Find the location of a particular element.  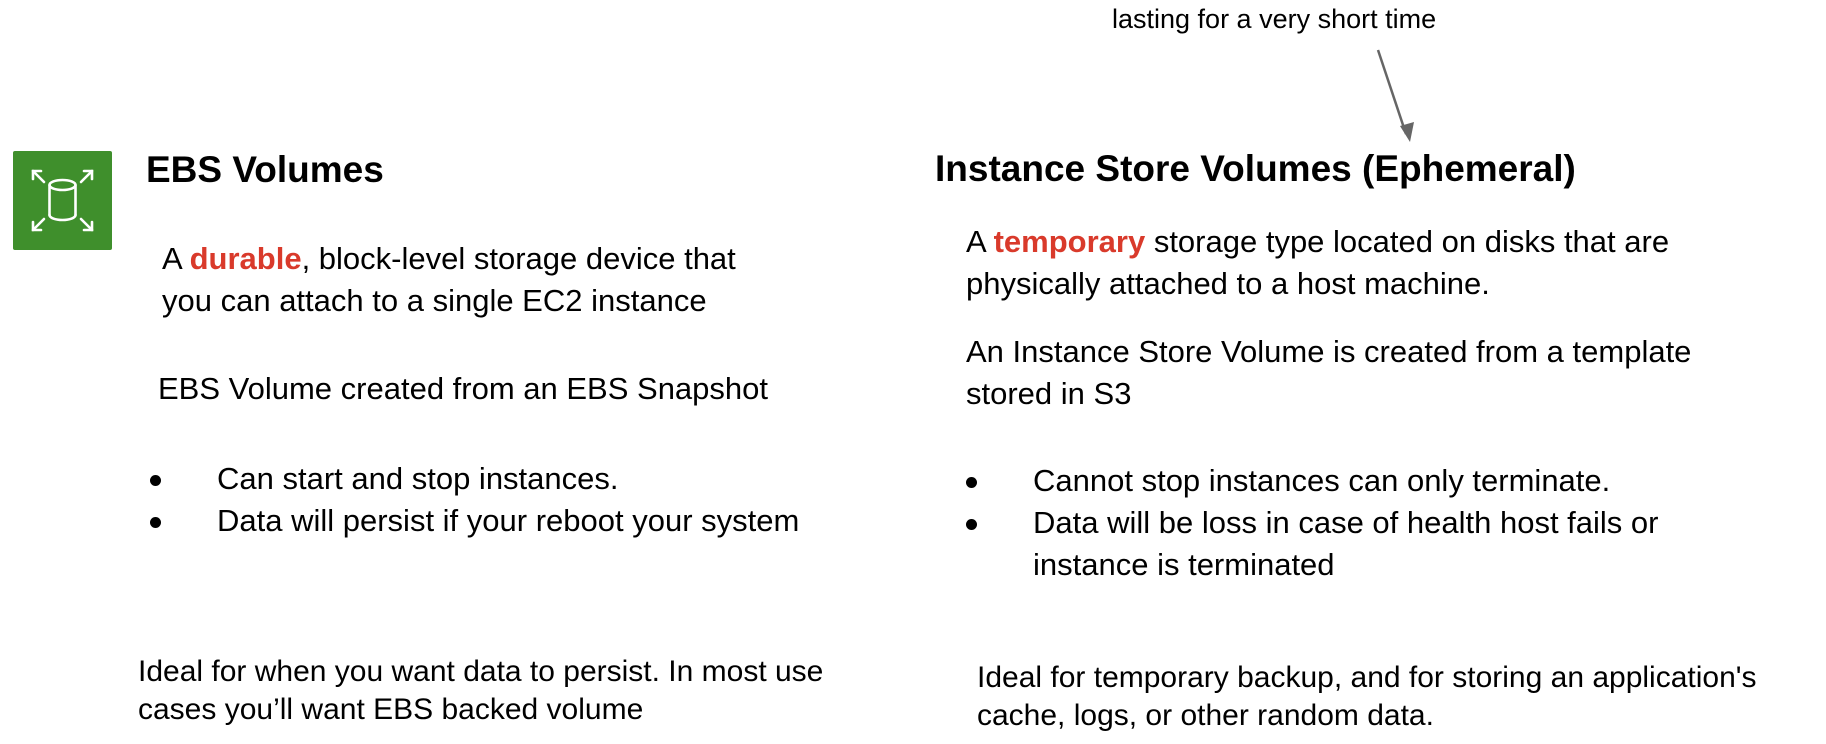

annotation-text: lasting for a very short time is located at coordinates (1274, 19).